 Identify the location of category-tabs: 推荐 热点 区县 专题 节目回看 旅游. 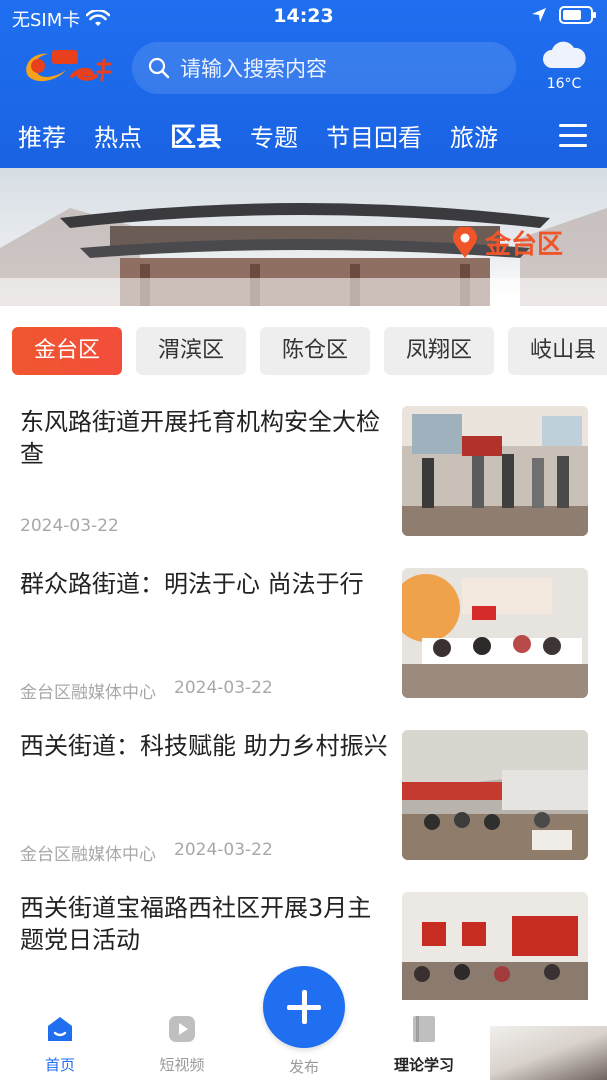
(272, 138).